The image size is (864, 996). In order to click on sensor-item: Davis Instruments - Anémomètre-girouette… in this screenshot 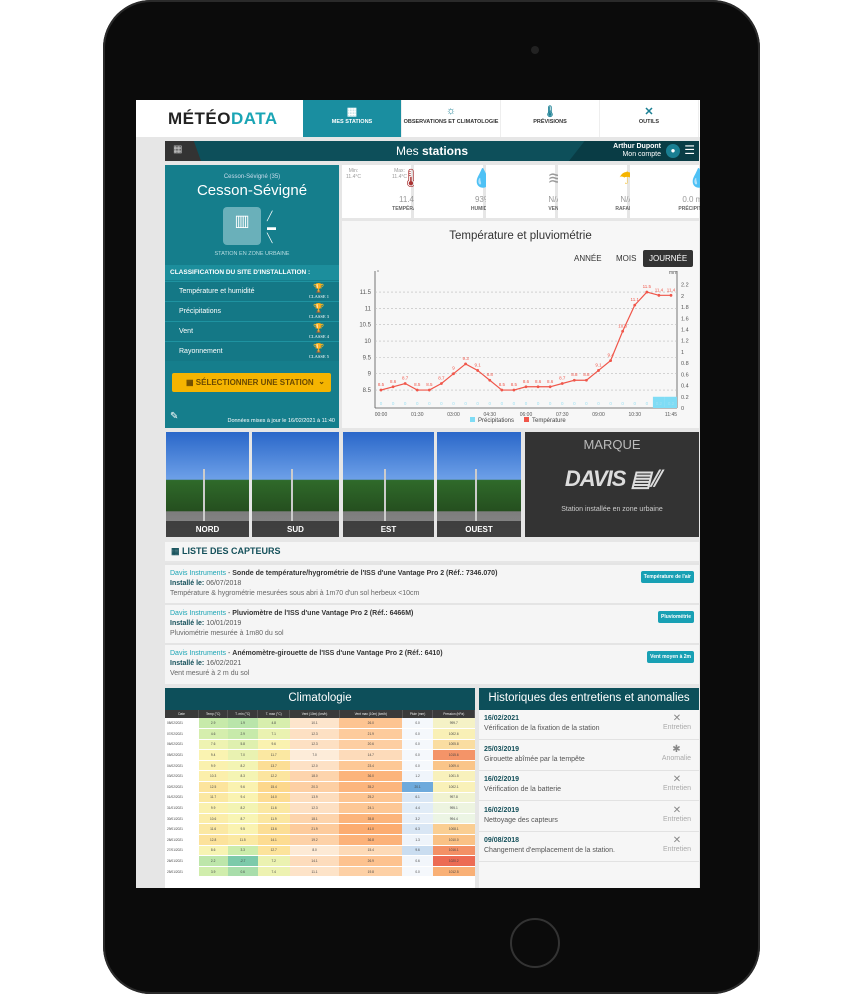, I will do `click(432, 663)`.